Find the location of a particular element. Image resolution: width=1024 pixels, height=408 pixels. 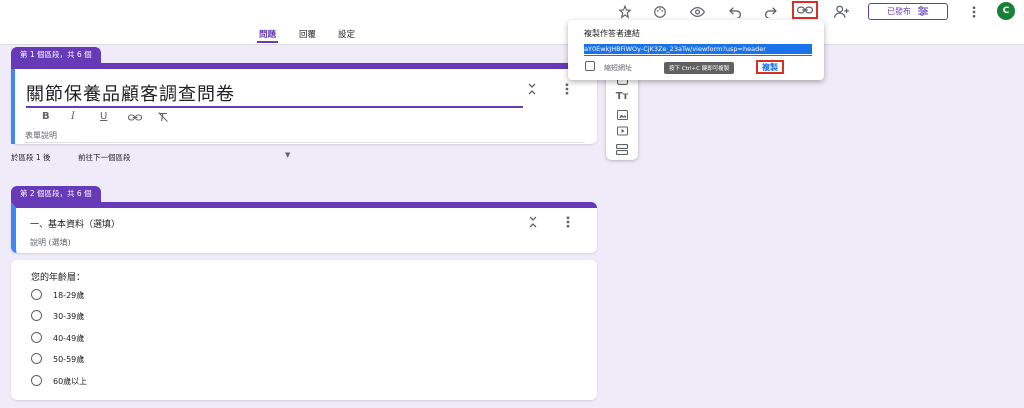

image-icon is located at coordinates (622, 115).